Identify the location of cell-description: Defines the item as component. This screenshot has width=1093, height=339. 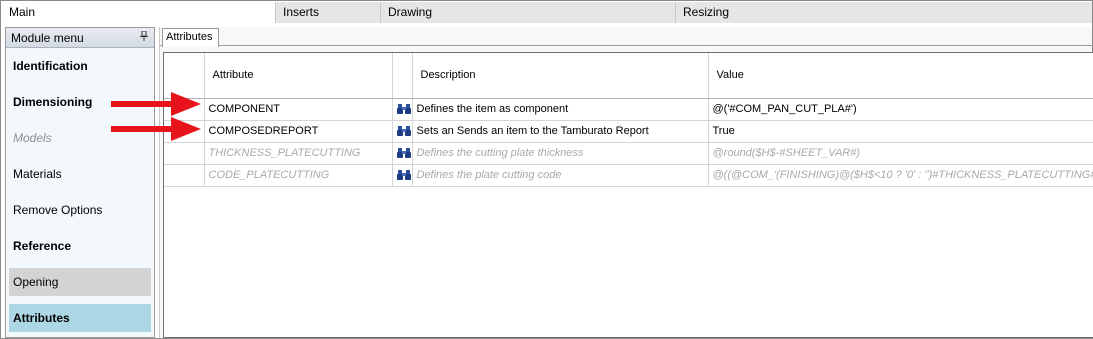
(560, 109).